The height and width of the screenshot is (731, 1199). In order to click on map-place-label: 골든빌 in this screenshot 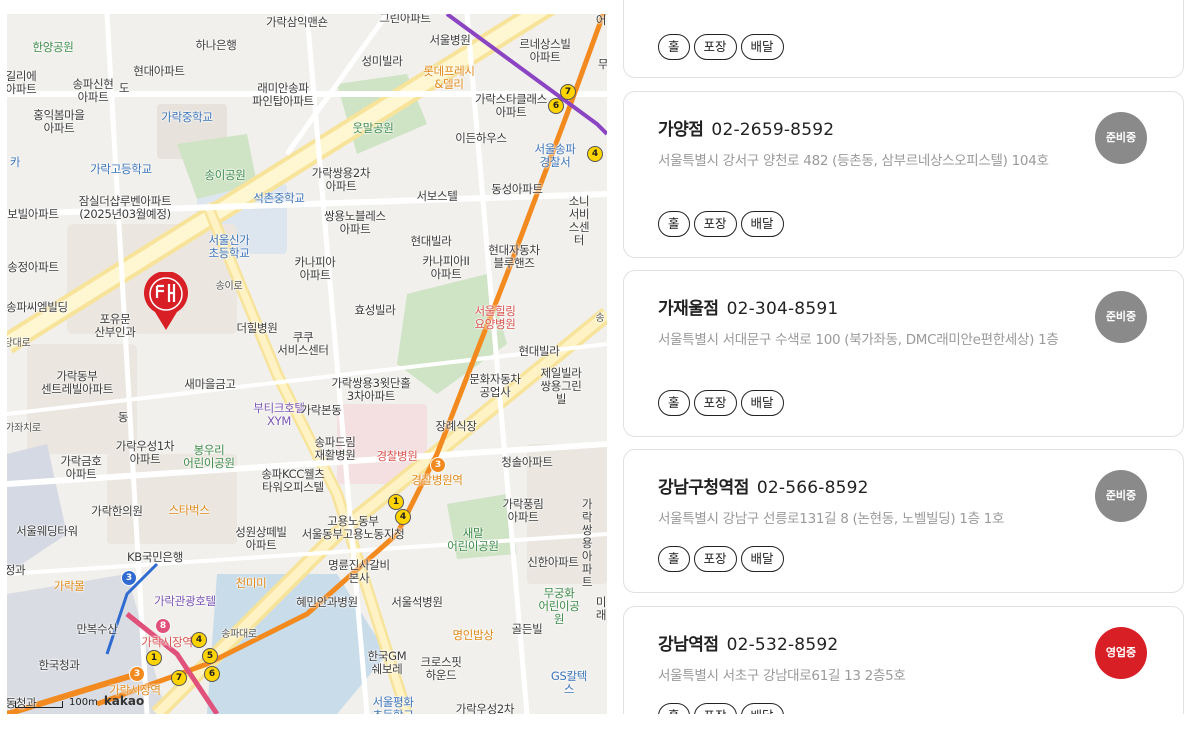, I will do `click(527, 629)`.